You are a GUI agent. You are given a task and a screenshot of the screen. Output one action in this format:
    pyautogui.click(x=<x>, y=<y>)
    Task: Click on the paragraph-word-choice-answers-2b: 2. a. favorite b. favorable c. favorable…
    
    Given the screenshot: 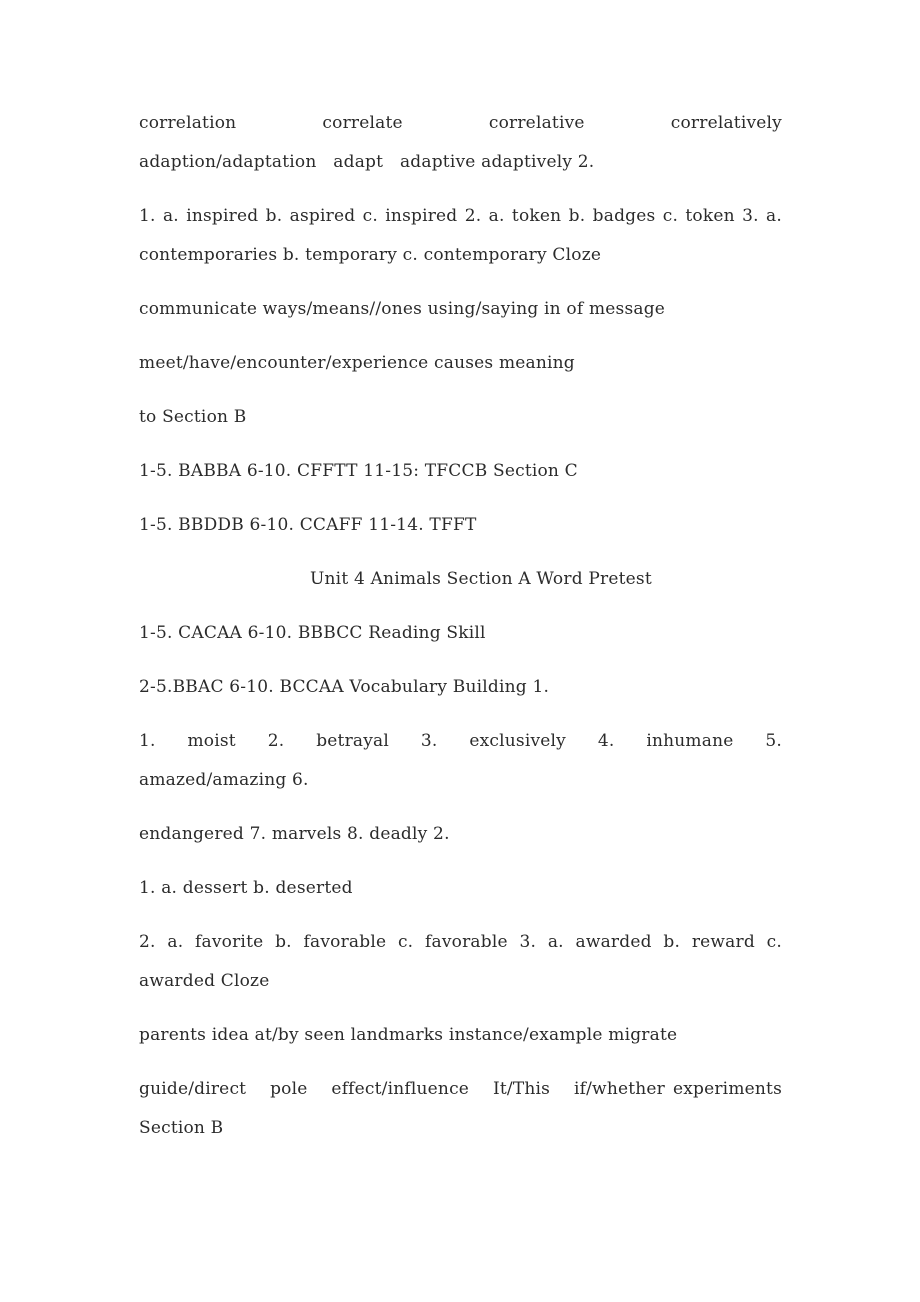 What is the action you would take?
    pyautogui.click(x=463, y=961)
    